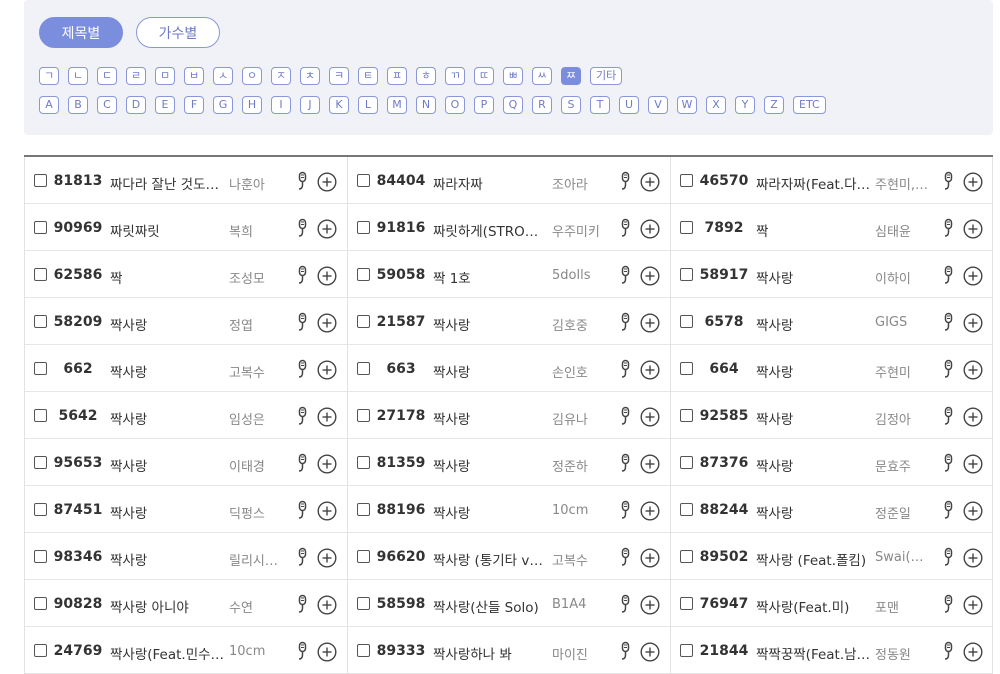  What do you see at coordinates (258, 277) in the screenshot?
I see `song-artist: 조성모` at bounding box center [258, 277].